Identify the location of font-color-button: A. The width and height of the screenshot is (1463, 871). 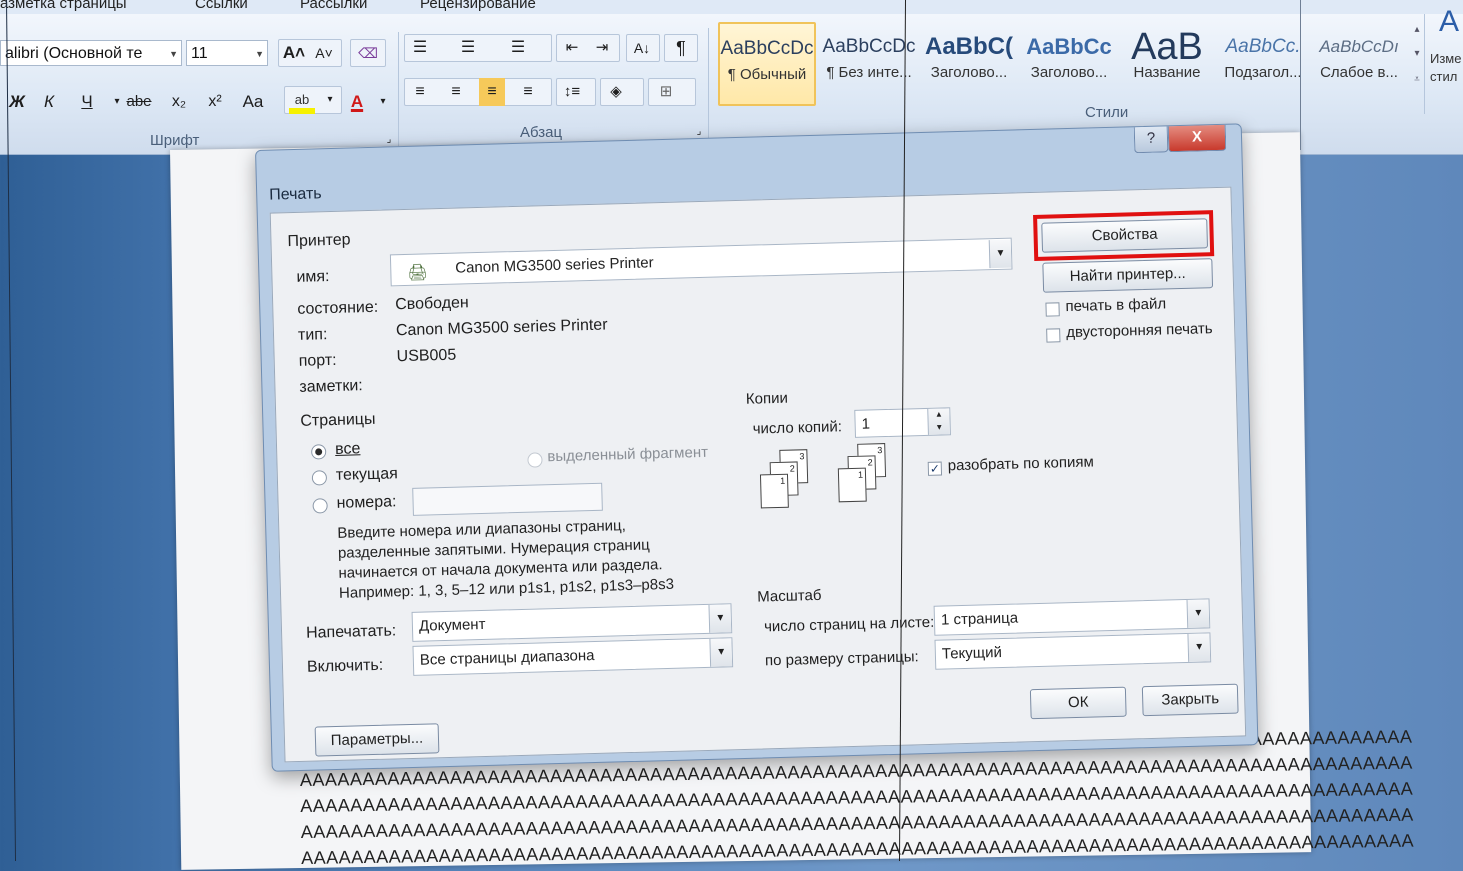
(357, 102).